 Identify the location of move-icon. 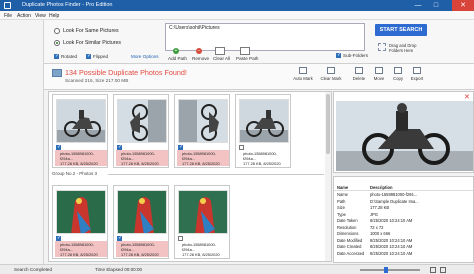
(379, 70).